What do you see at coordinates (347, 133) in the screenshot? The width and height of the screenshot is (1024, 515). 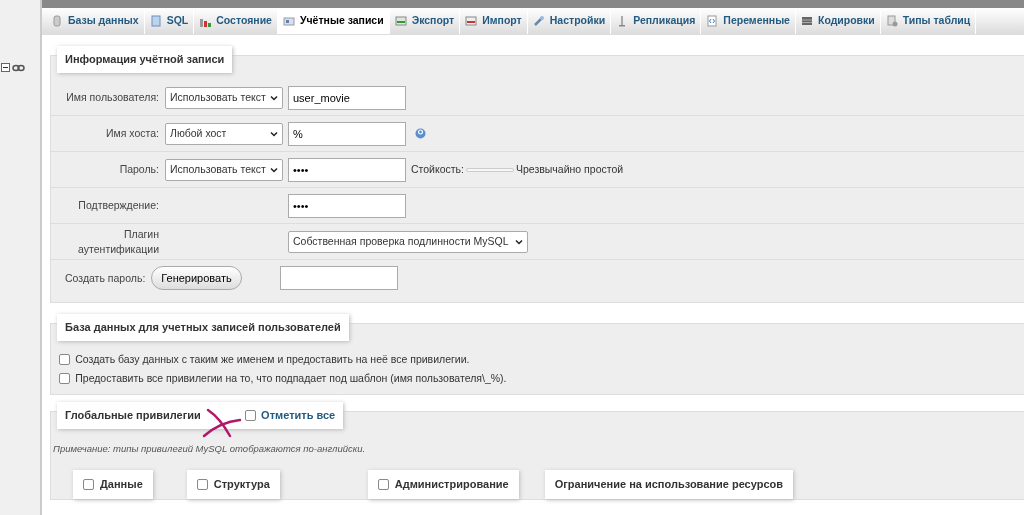 I see `input-field: %` at bounding box center [347, 133].